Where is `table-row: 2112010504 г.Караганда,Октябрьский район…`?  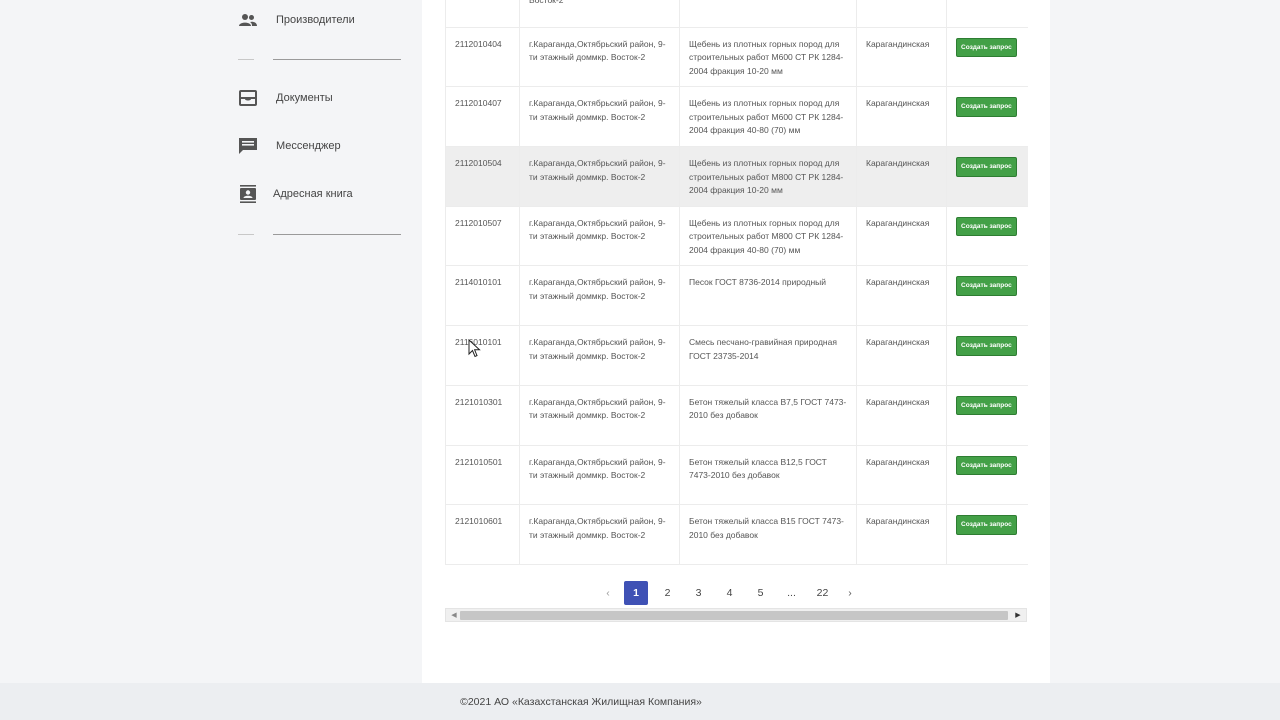
table-row: 2112010504 г.Караганда,Октябрьский район… is located at coordinates (736, 176).